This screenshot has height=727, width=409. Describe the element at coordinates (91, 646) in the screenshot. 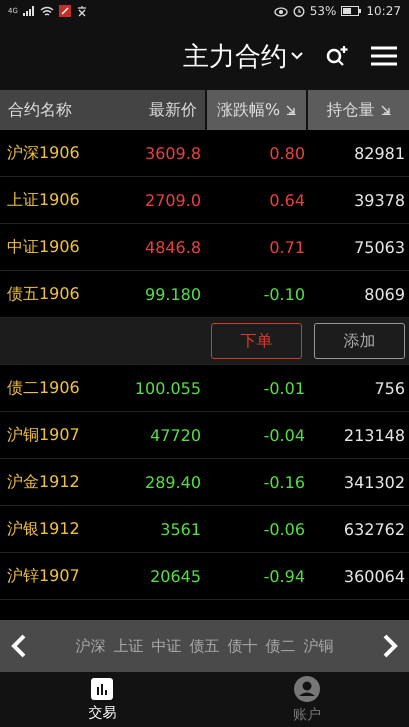

I see `category-tab: 沪深` at that location.